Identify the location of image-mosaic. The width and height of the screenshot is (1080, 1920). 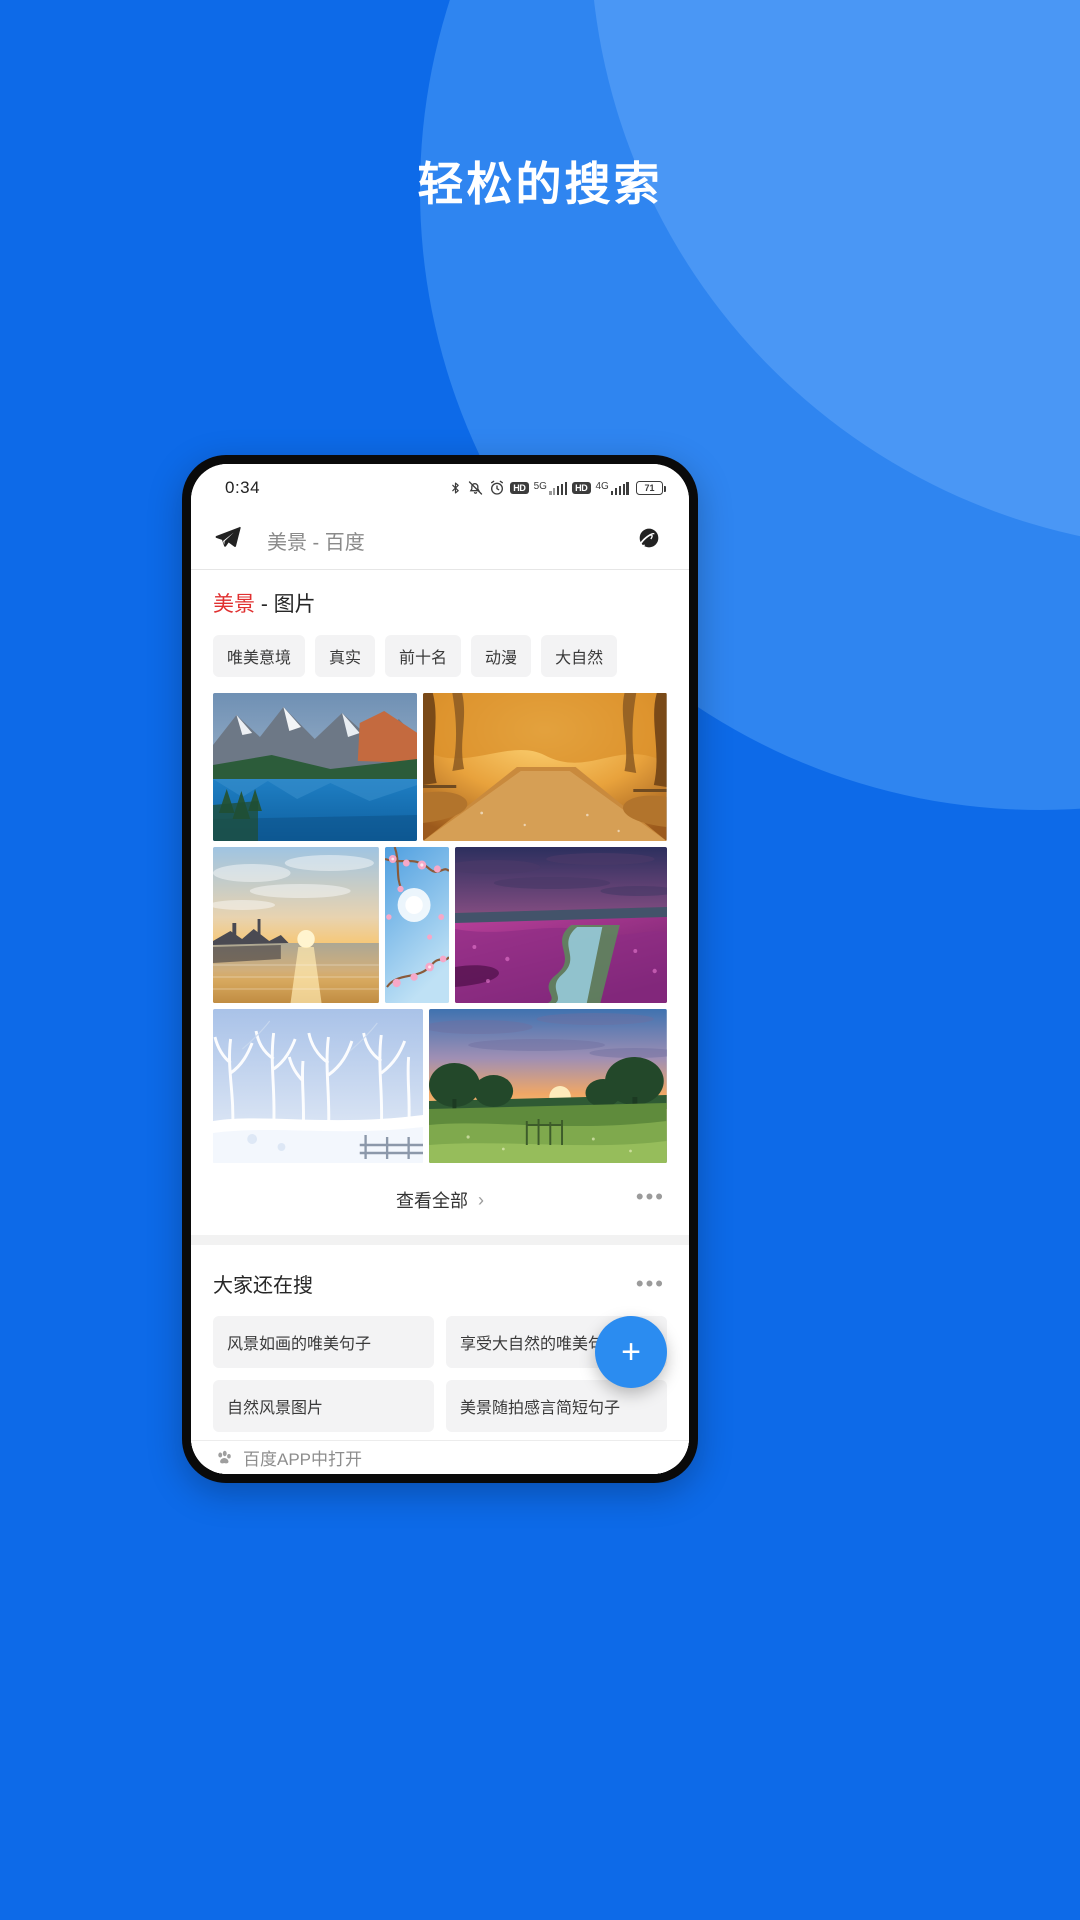
(440, 920).